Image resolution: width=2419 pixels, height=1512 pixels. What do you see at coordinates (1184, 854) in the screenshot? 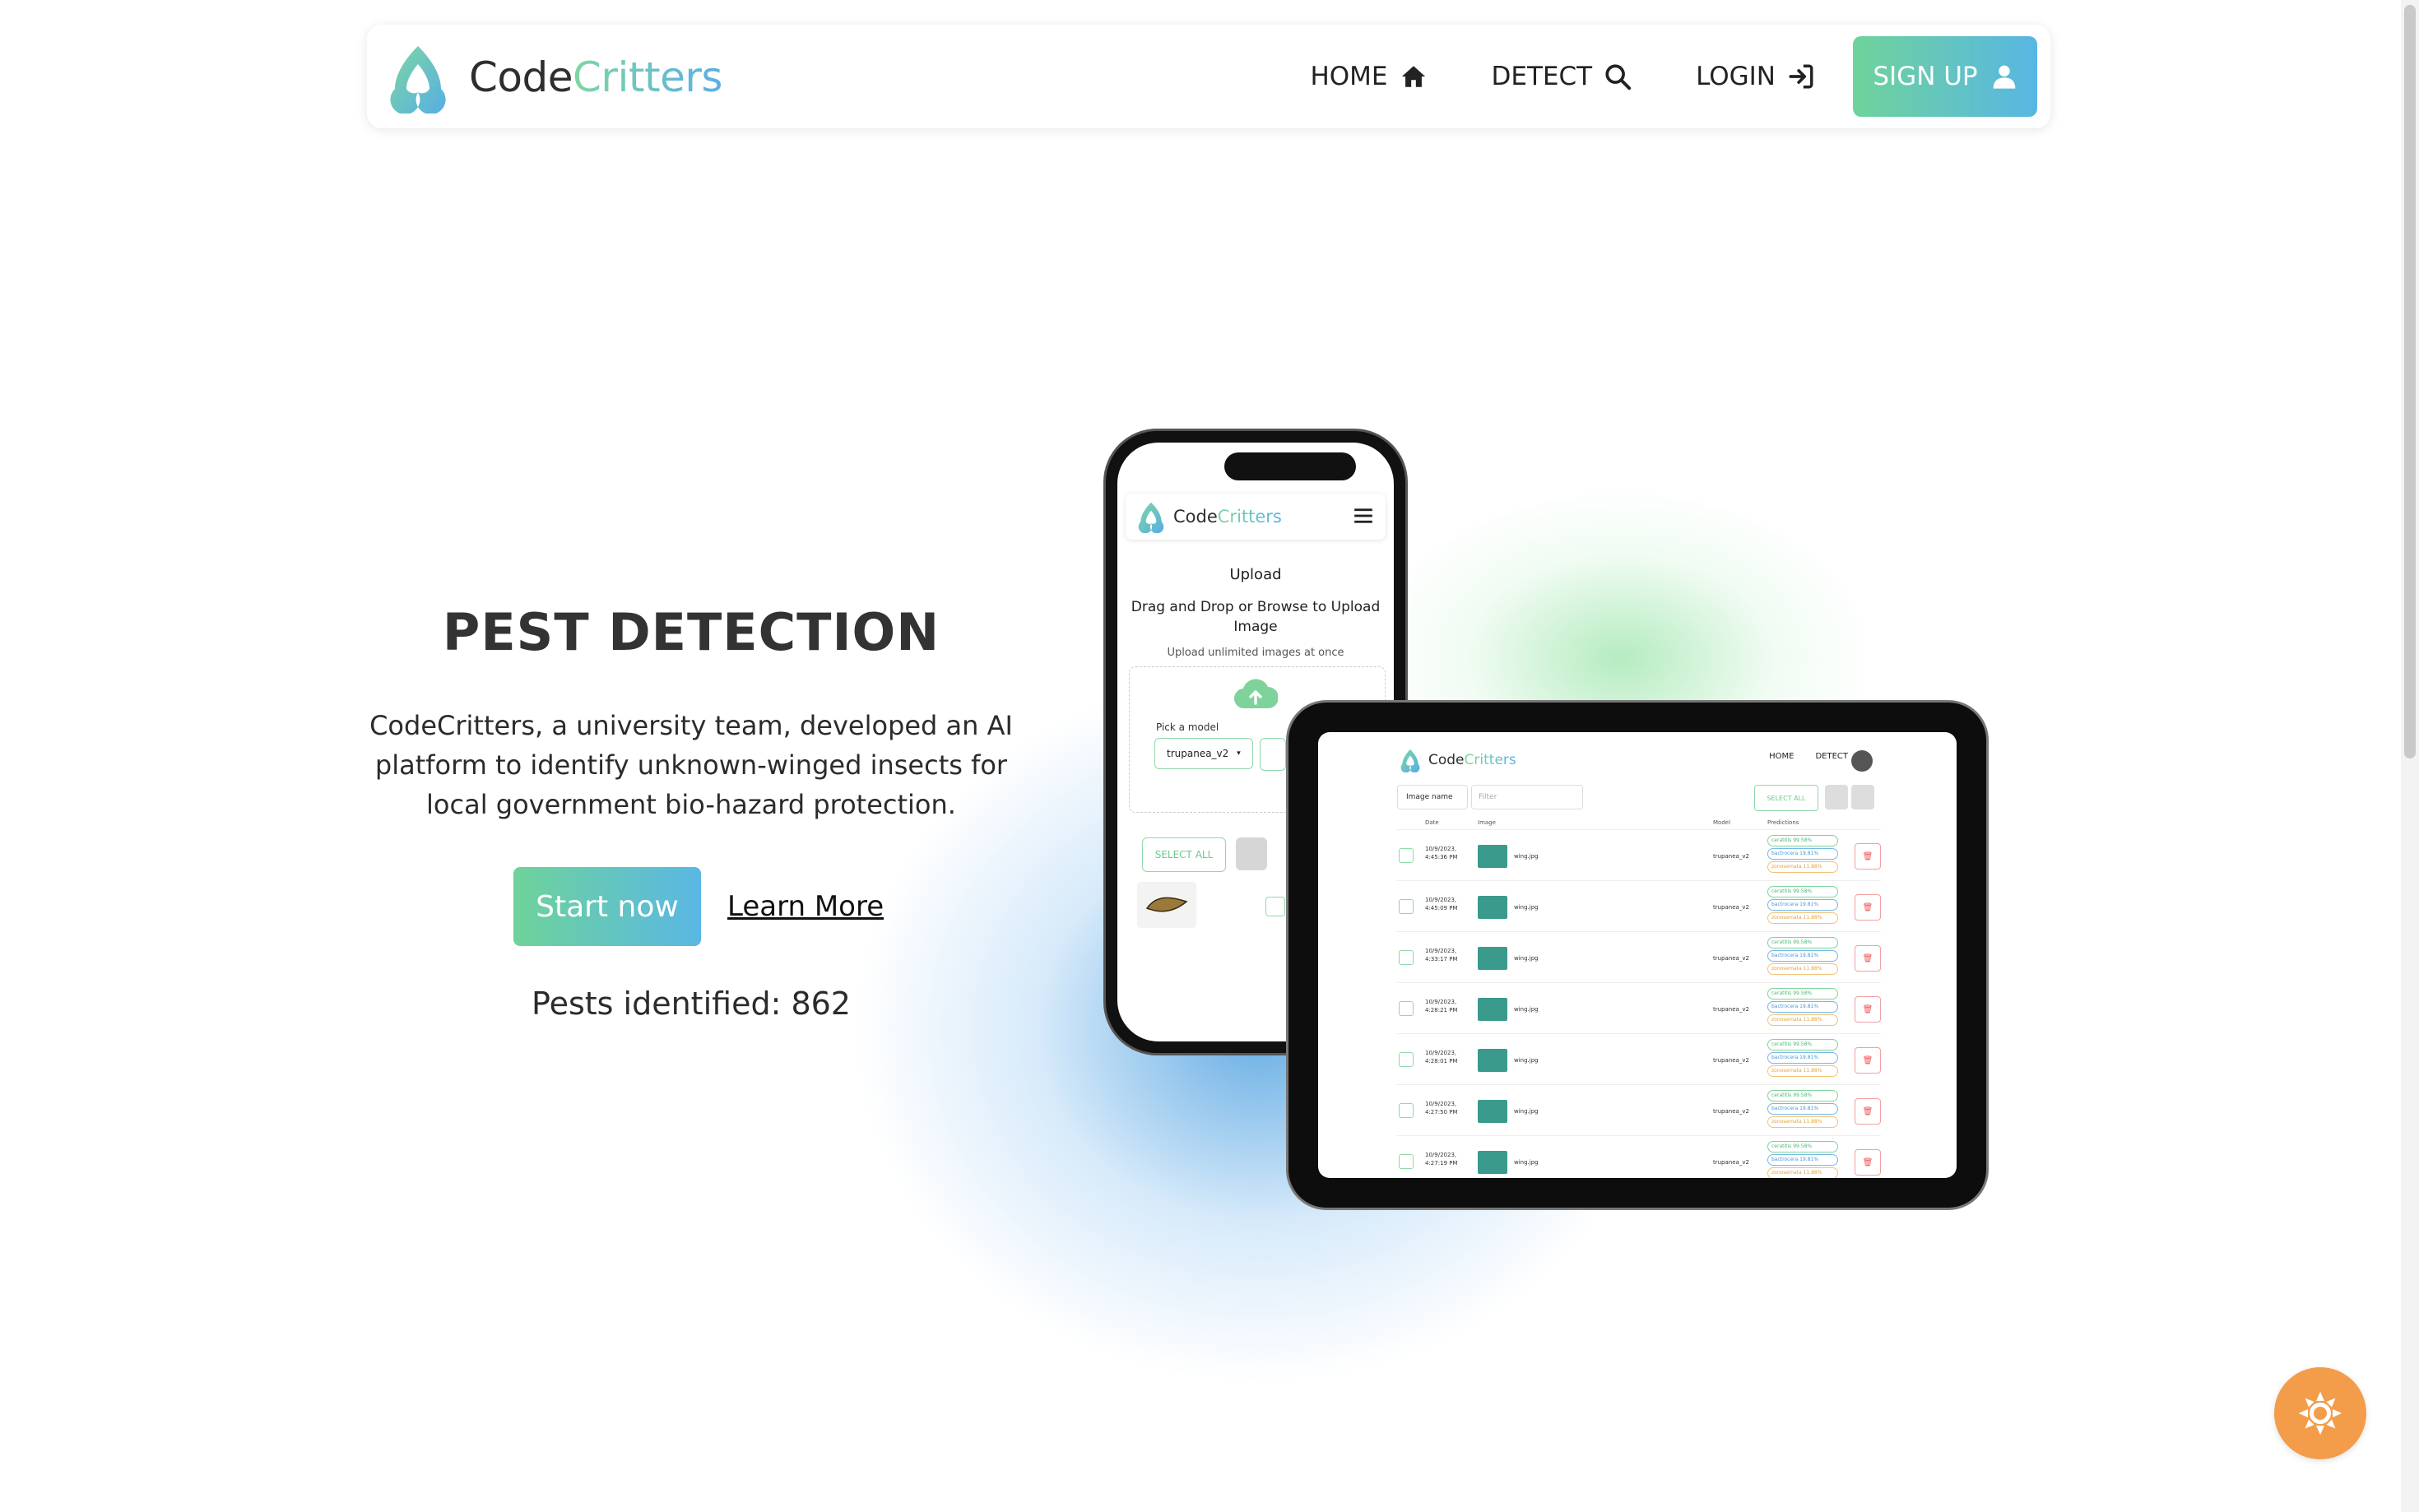
I see `phone-select-all-button: SELECT ALL` at bounding box center [1184, 854].